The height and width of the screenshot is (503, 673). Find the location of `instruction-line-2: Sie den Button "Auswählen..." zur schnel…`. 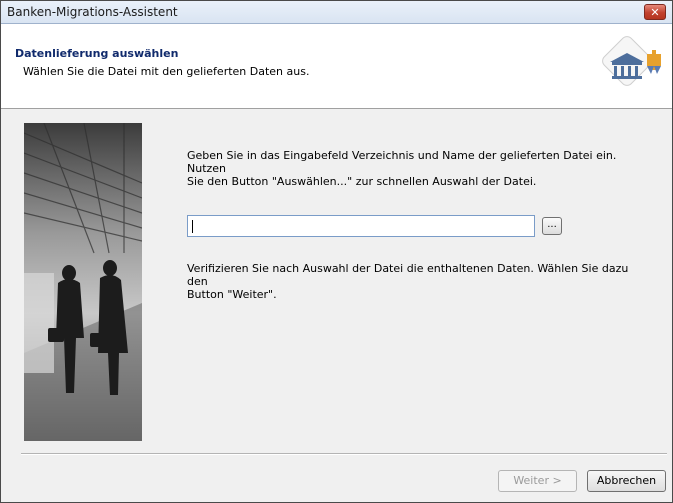

instruction-line-2: Sie den Button "Auswählen..." zur schnel… is located at coordinates (362, 181).